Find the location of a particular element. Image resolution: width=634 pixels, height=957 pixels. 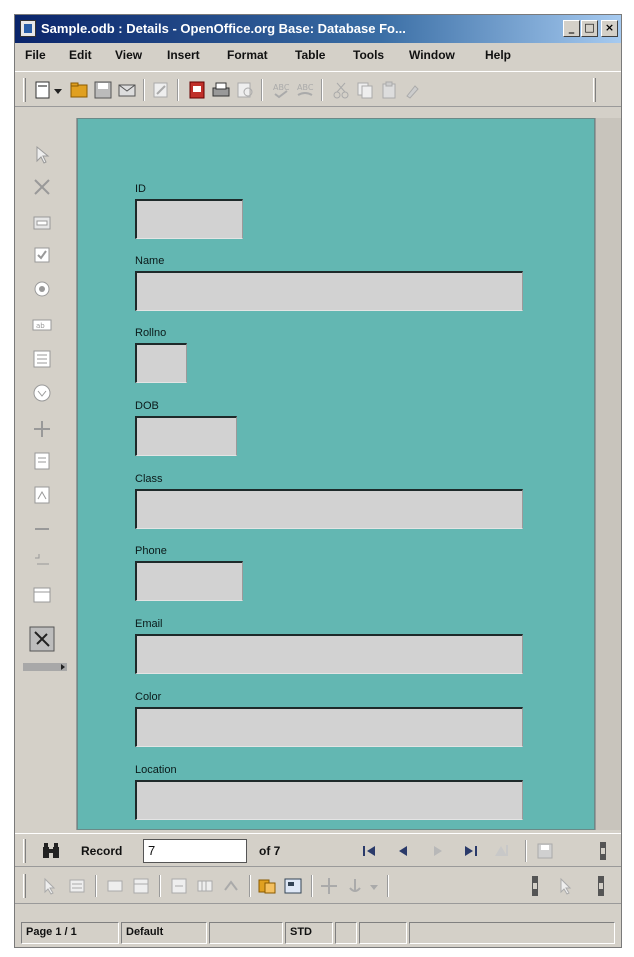

form-controls-toolbar: ab is located at coordinates (46, 474).